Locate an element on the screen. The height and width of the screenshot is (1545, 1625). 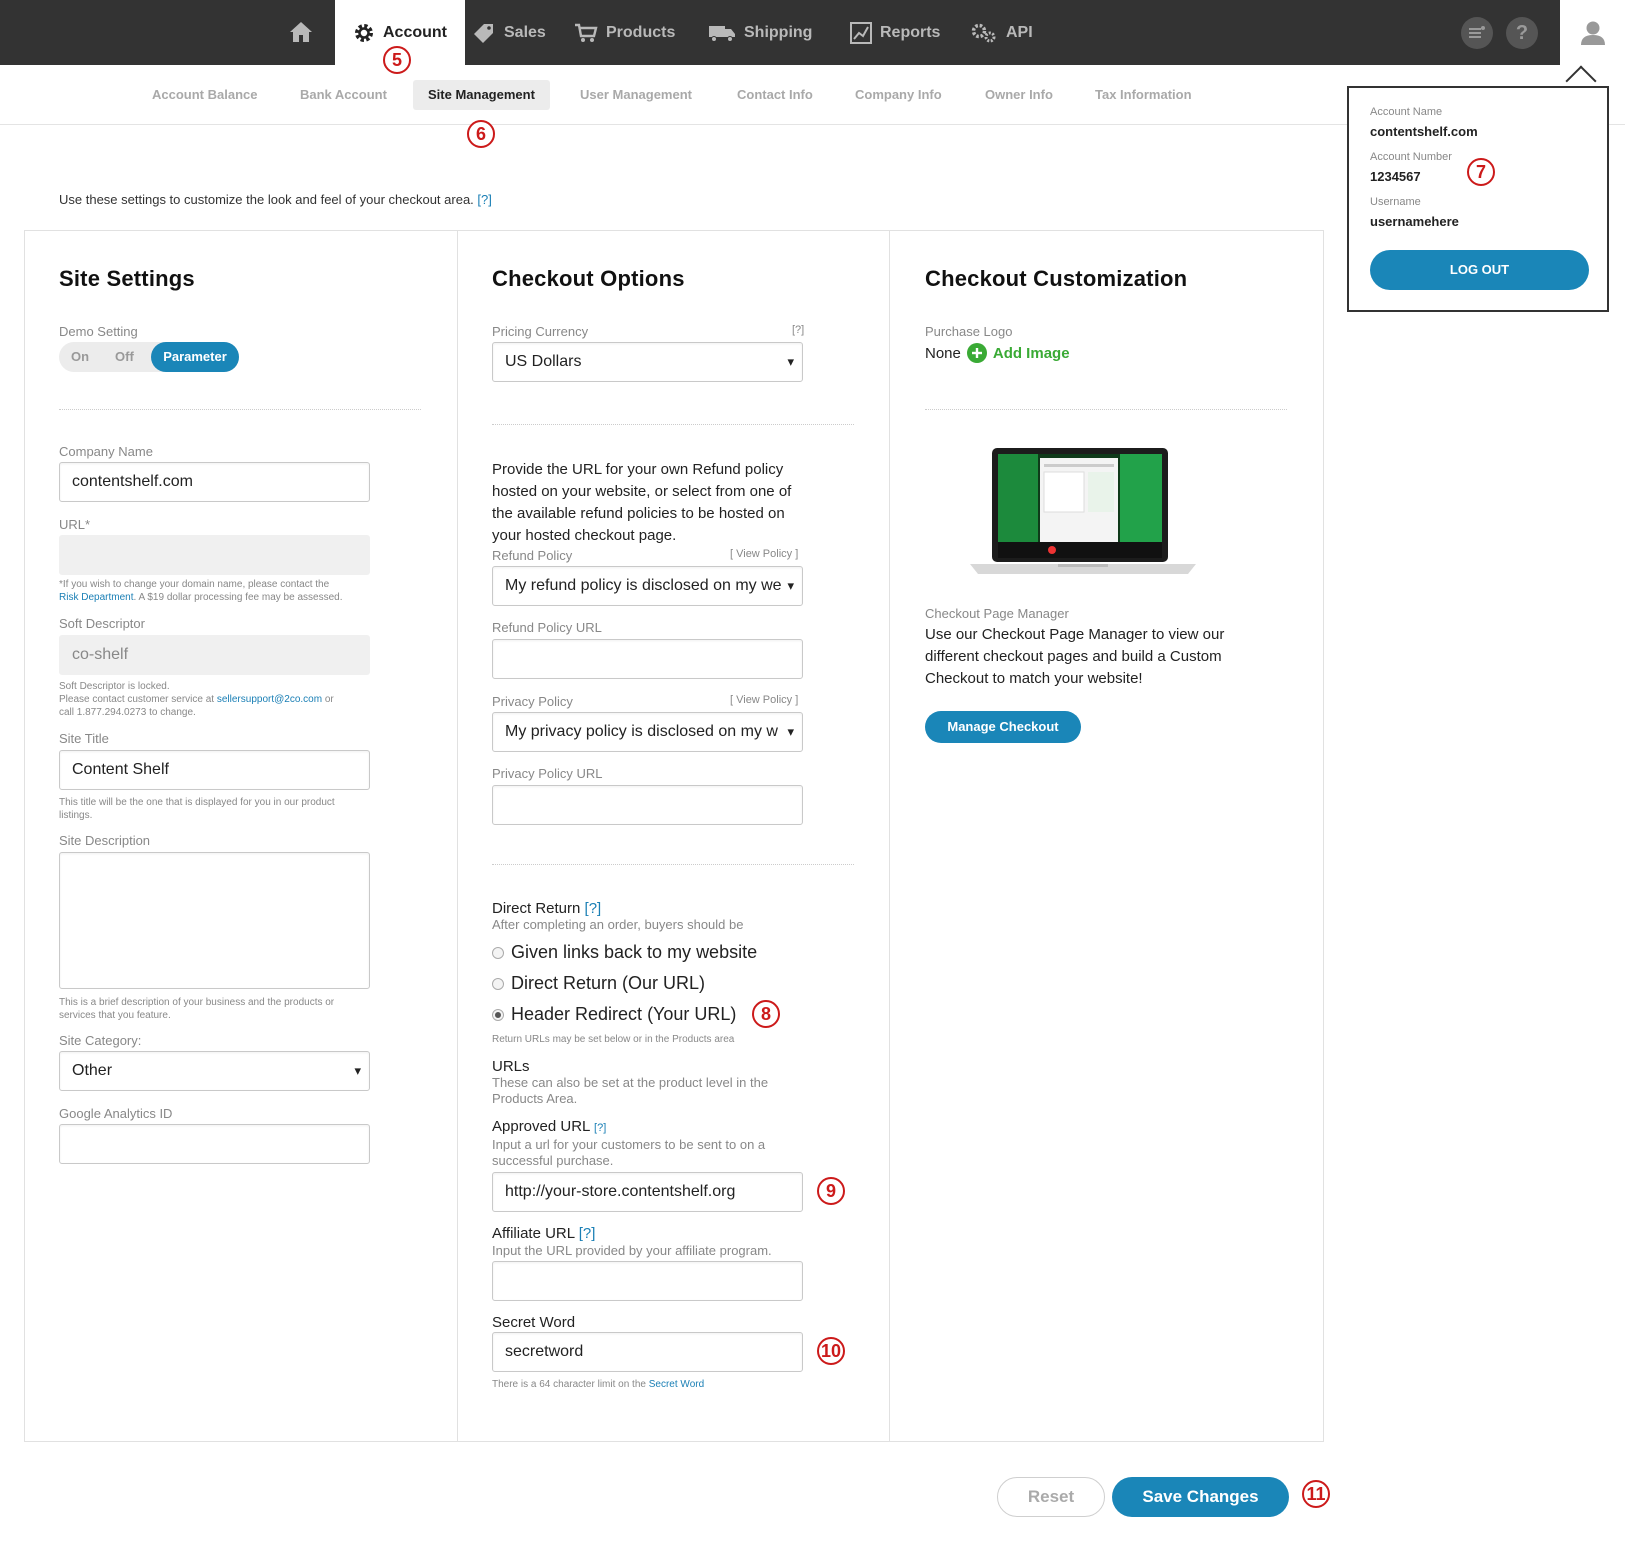
affiliate-url-label: Affiliate URL [?] is located at coordinates (543, 1233).